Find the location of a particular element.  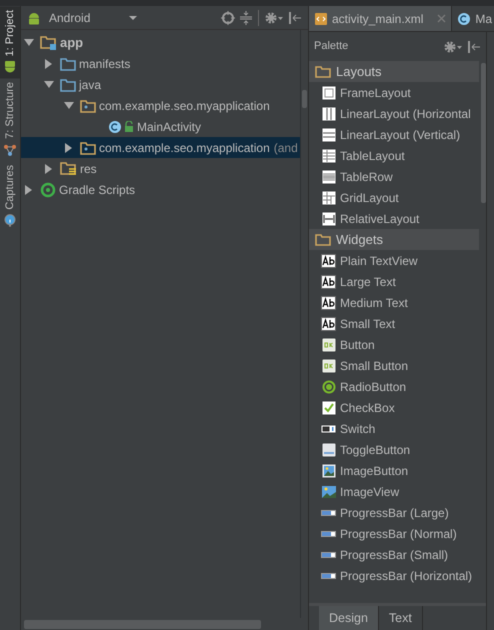

relative-layout-icon is located at coordinates (329, 219).